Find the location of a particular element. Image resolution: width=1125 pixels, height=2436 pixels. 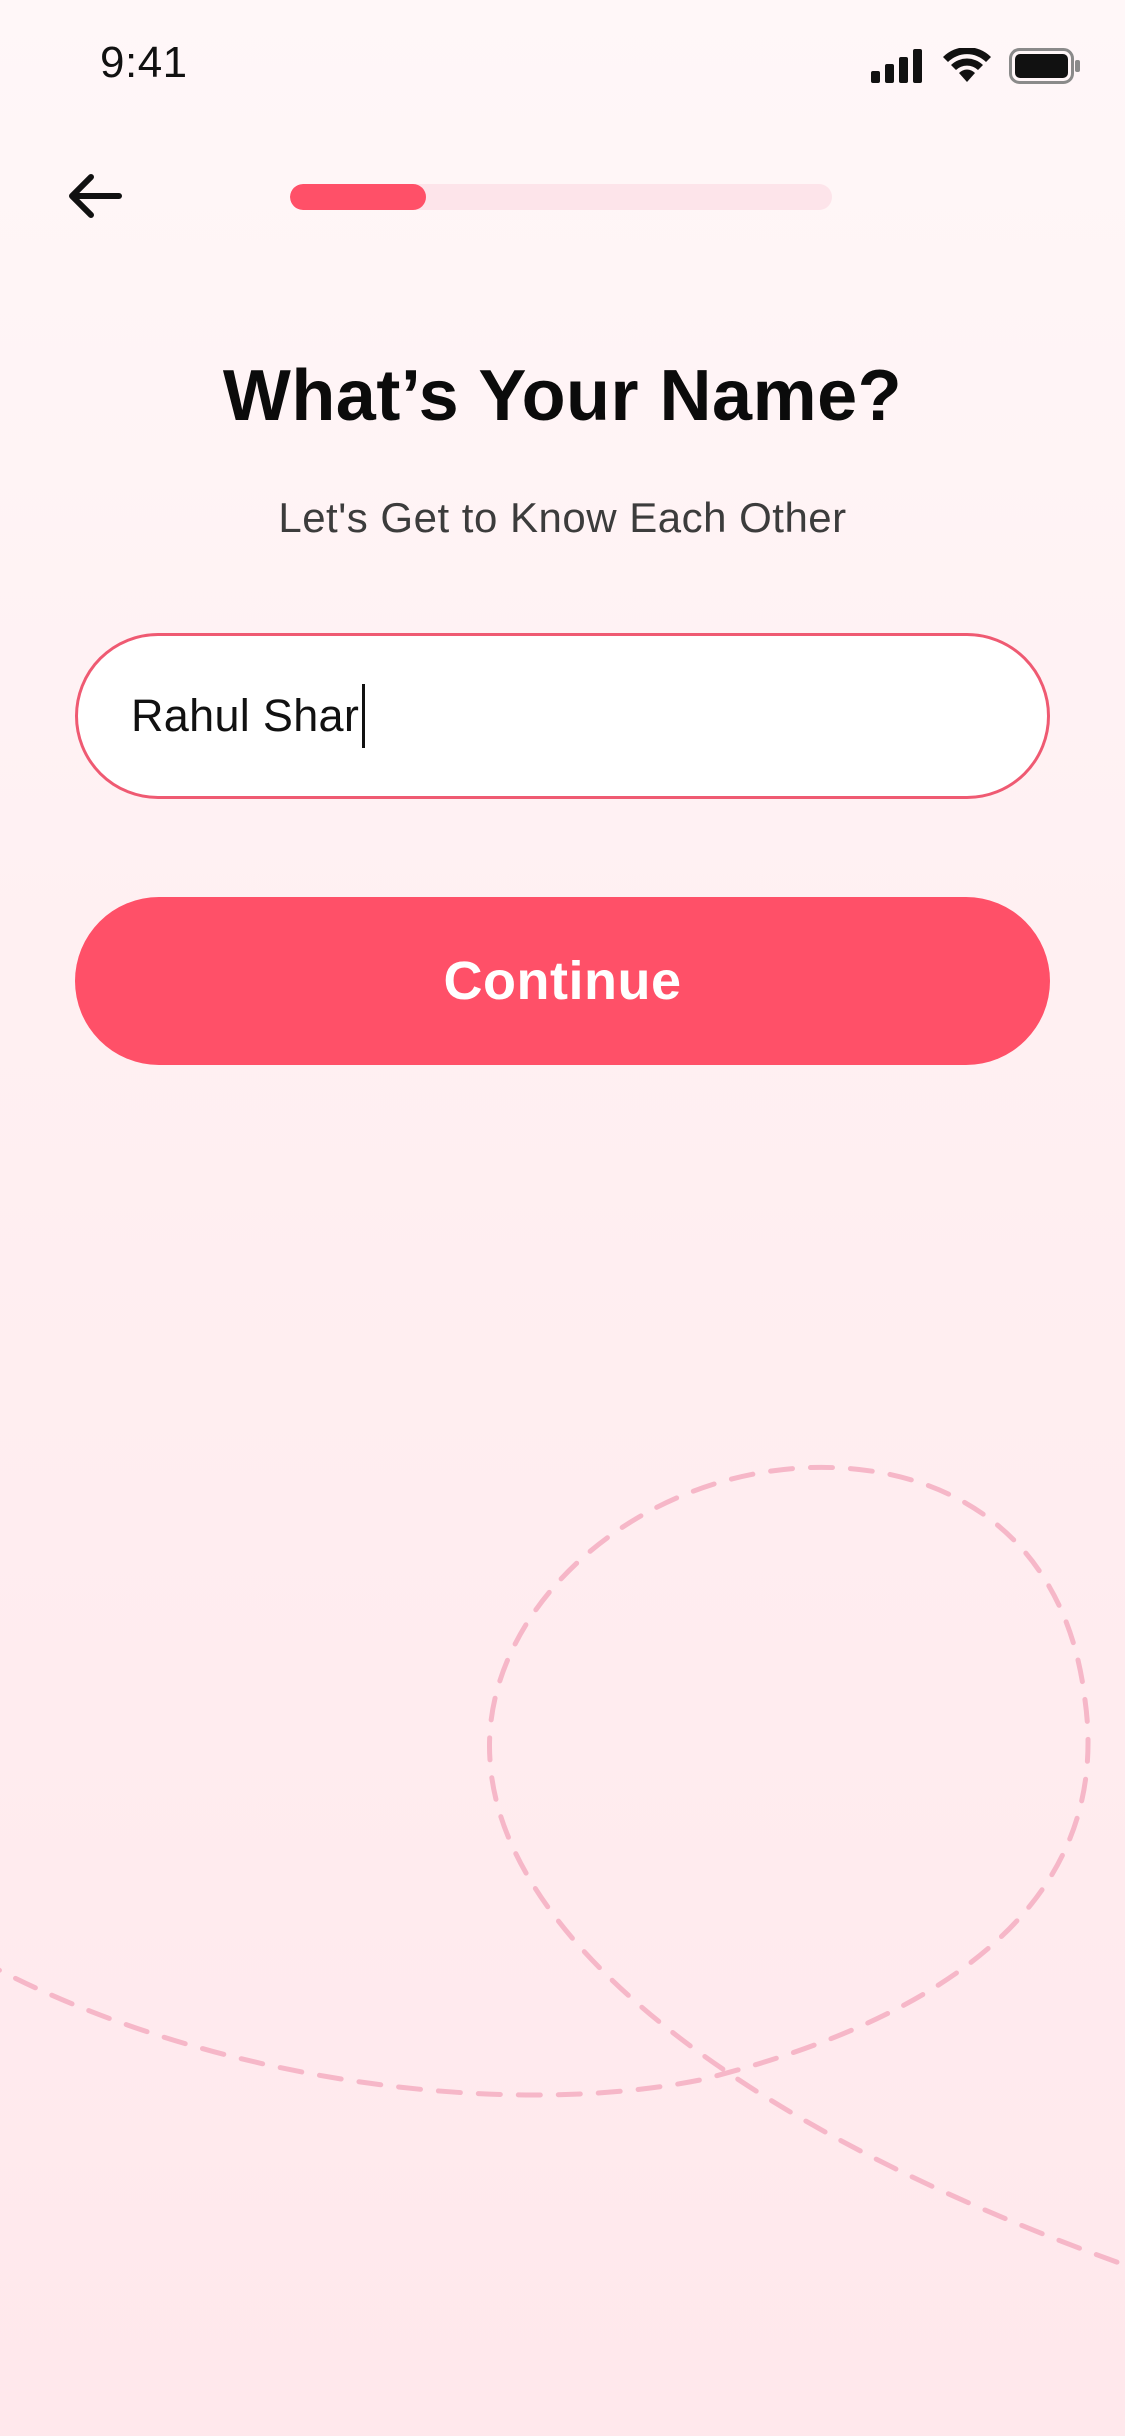

name-input-value: Rahul Shar is located at coordinates (245, 715).